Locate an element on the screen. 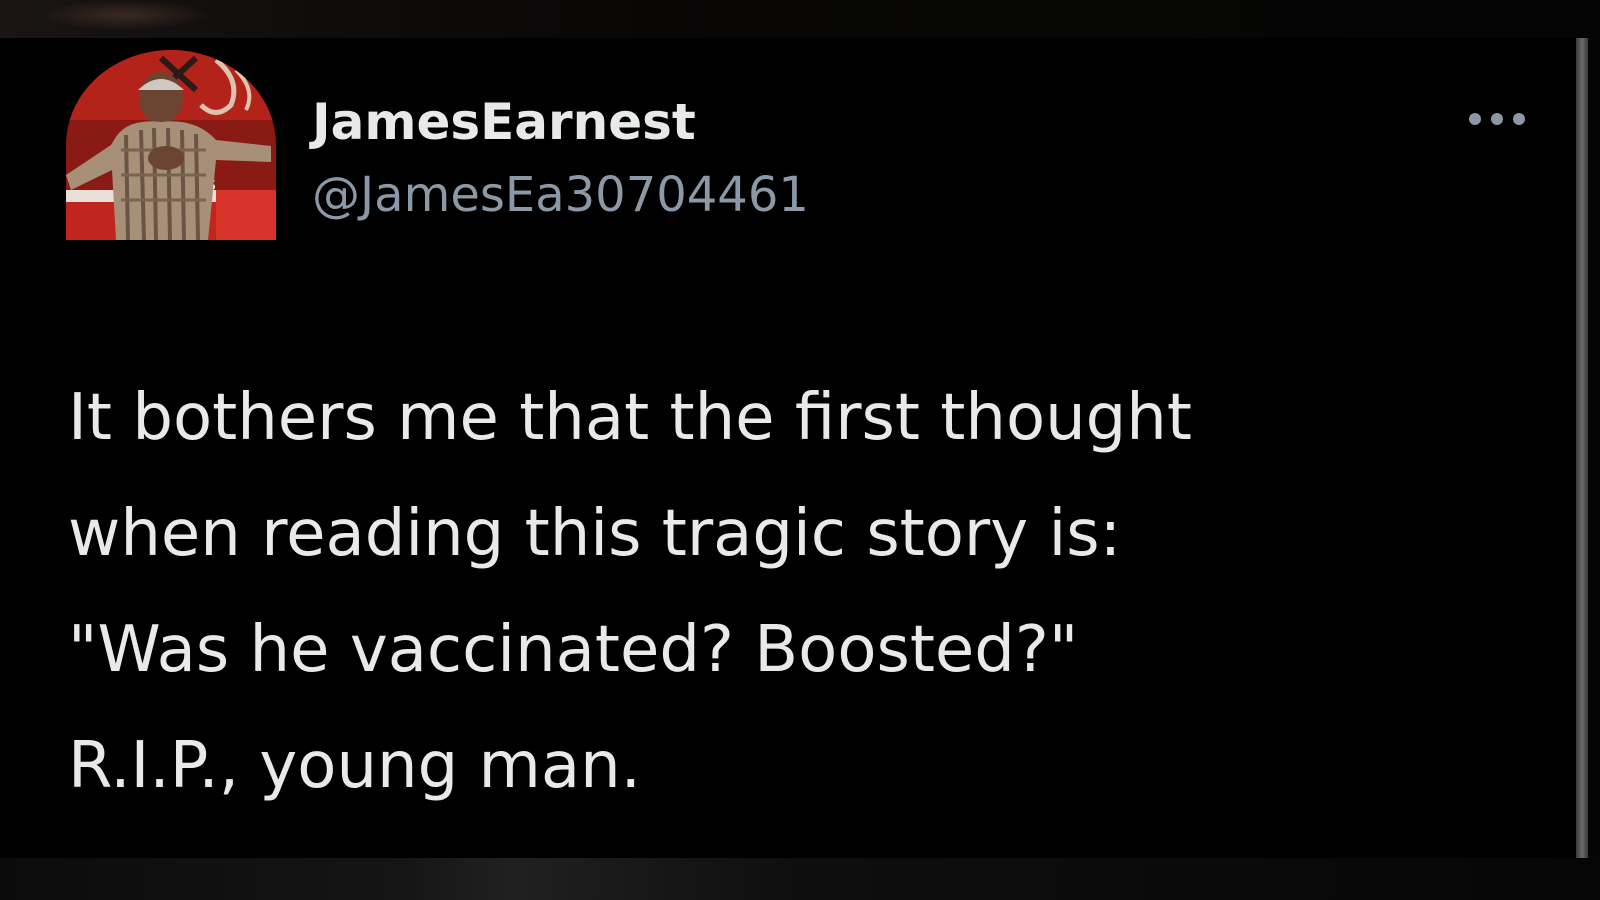 This screenshot has width=1600, height=900. author-display-name: JamesEarnest is located at coordinates (504, 122).